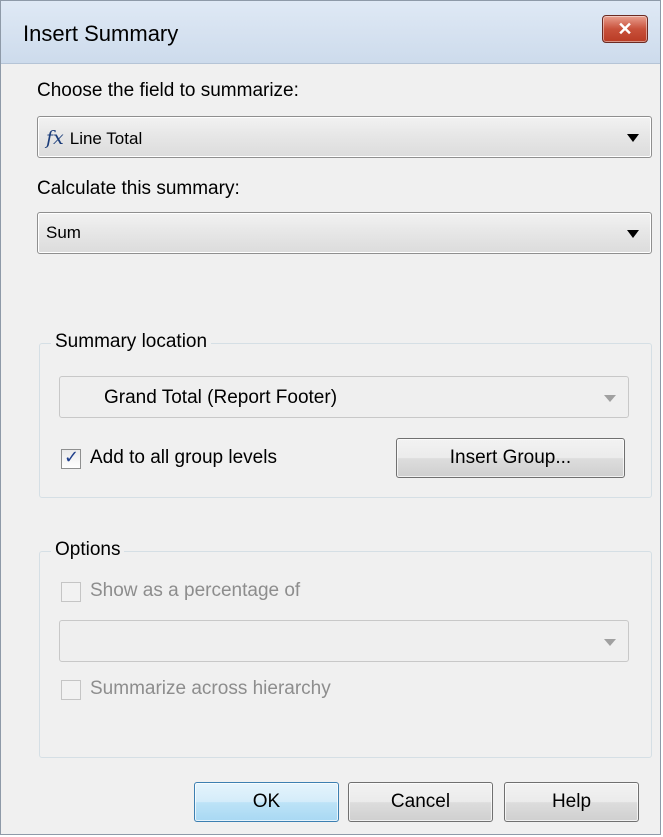 The height and width of the screenshot is (837, 663). What do you see at coordinates (106, 138) in the screenshot?
I see `field-selected-text: Line Total` at bounding box center [106, 138].